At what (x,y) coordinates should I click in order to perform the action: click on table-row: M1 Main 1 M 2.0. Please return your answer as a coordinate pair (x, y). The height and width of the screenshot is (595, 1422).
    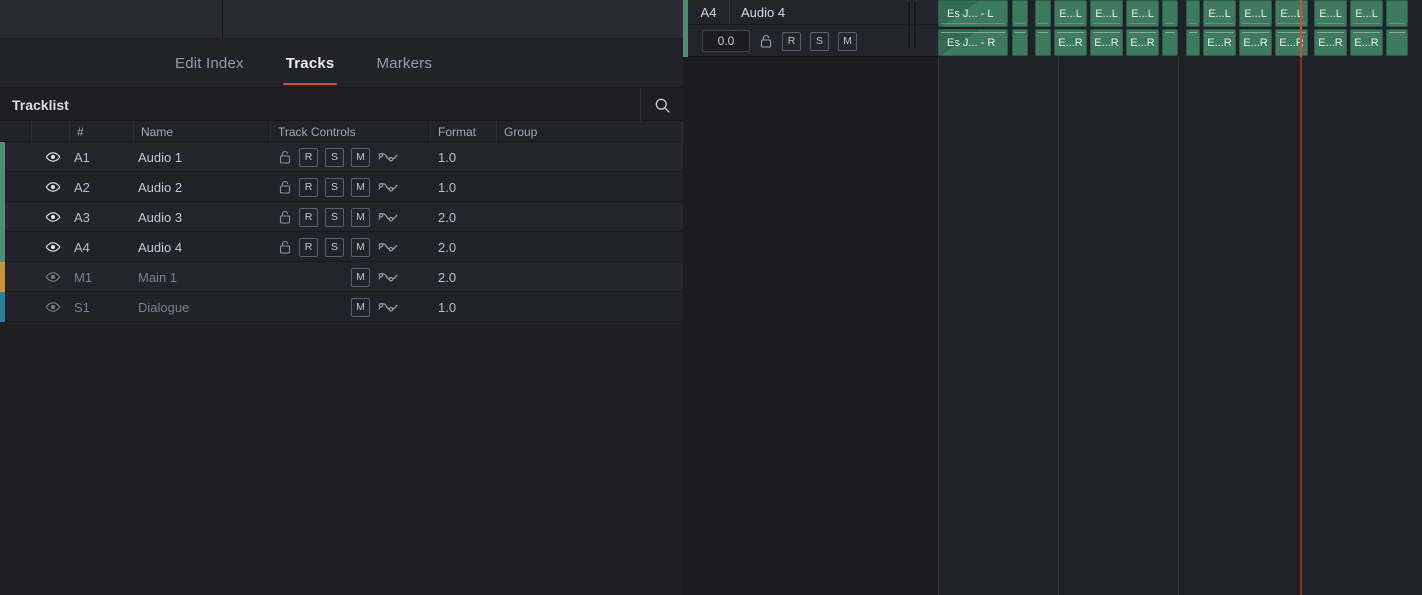
    Looking at the image, I should click on (341, 277).